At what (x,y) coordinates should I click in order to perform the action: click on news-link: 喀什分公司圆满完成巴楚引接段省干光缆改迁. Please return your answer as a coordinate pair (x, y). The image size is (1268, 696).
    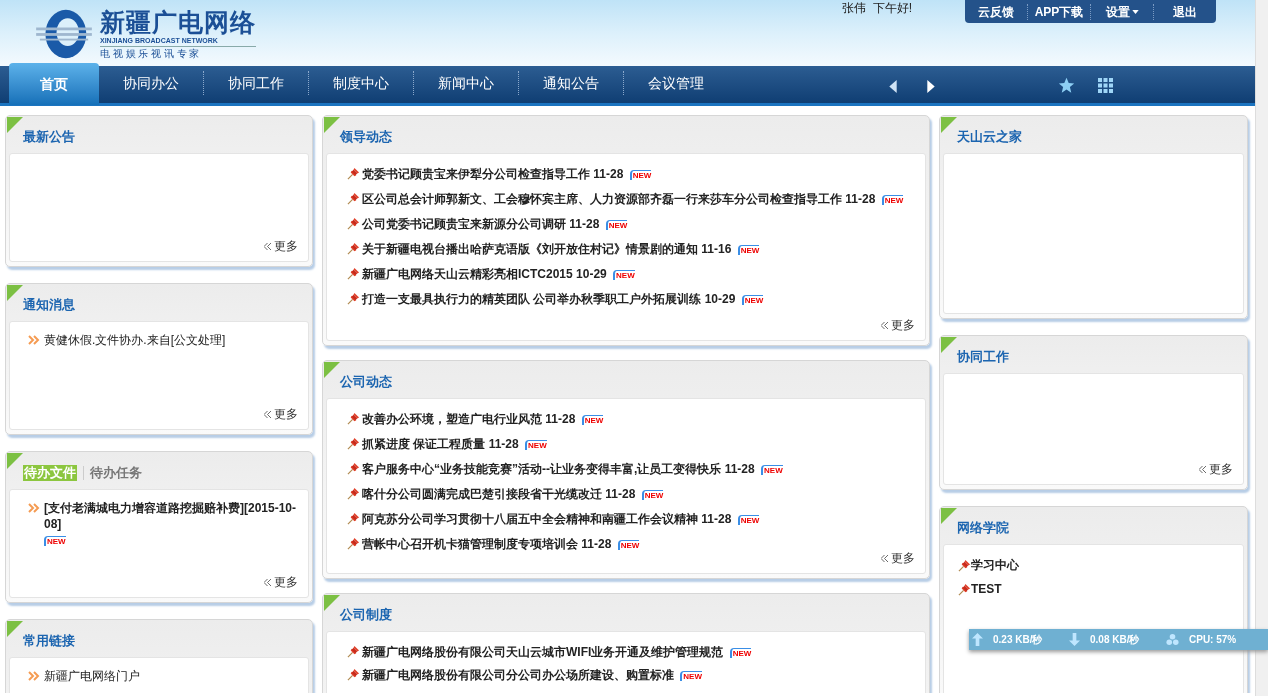
    Looking at the image, I should click on (482, 494).